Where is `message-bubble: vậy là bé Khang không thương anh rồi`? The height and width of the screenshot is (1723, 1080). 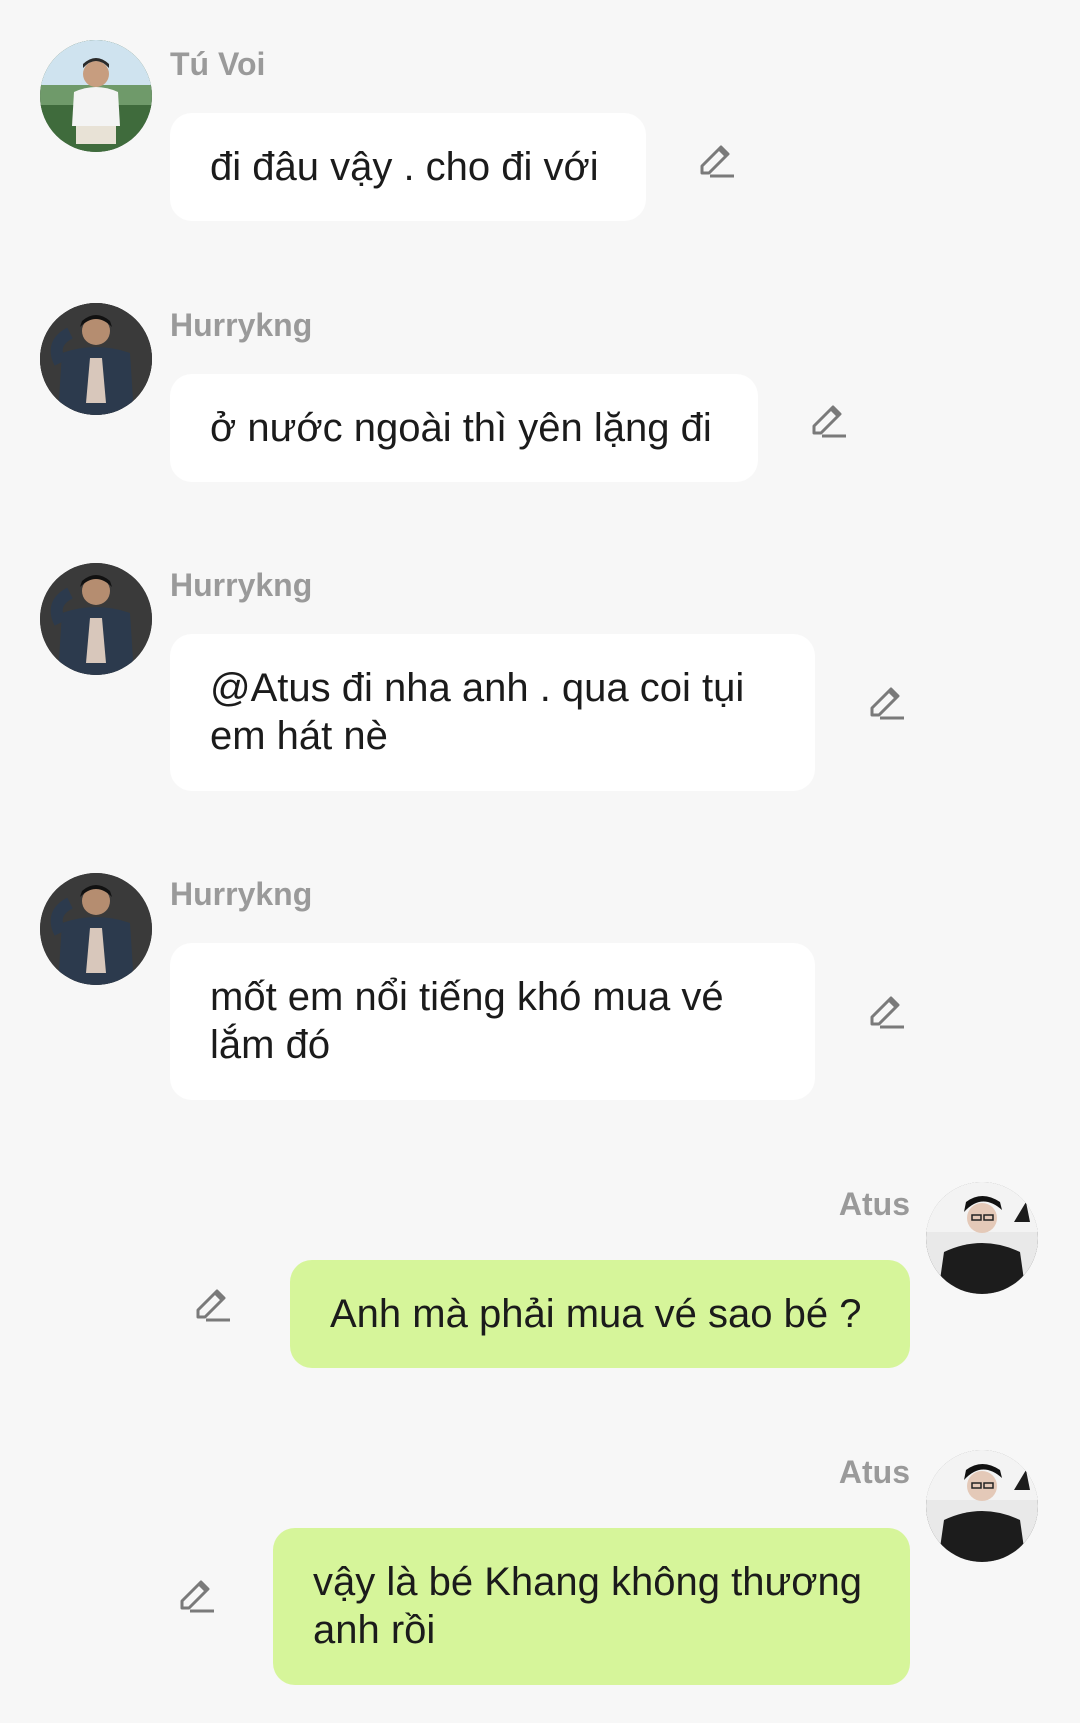
message-bubble: vậy là bé Khang không thương anh rồi is located at coordinates (591, 1606).